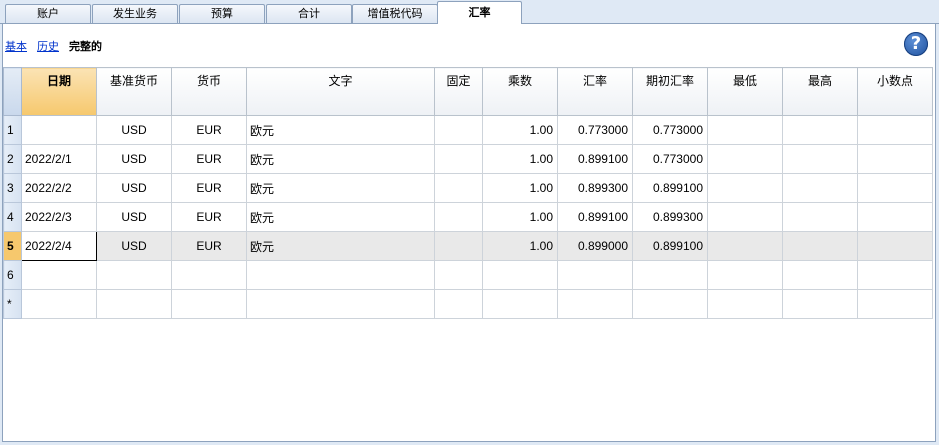 The width and height of the screenshot is (939, 445). I want to click on row-number: 1, so click(12, 130).